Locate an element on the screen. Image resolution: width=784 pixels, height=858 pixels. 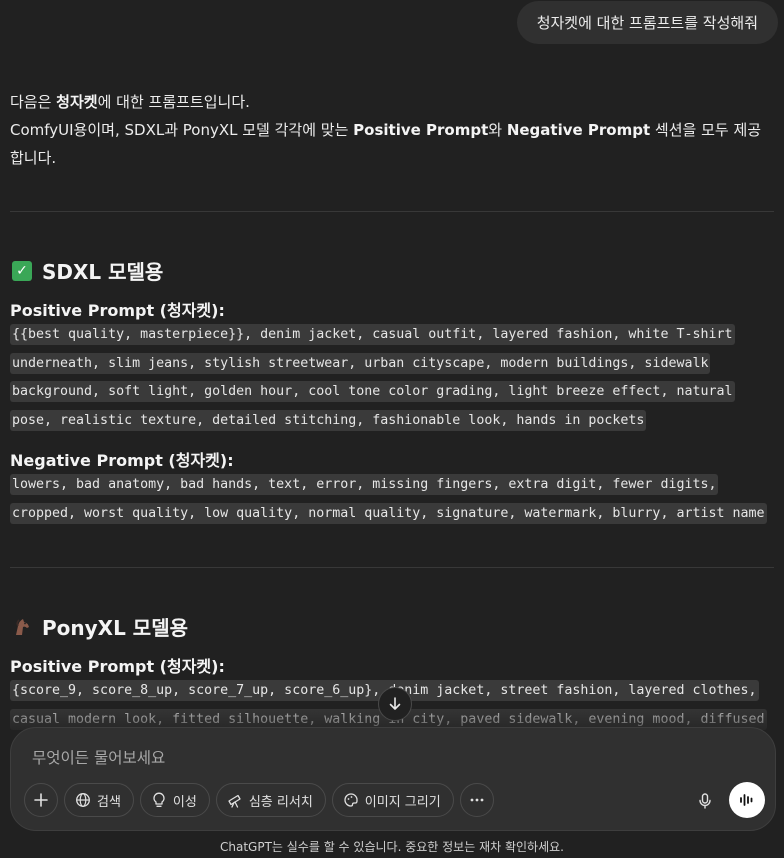
prompt-input: 무엇이든 물어보세요 is located at coordinates (98, 757).